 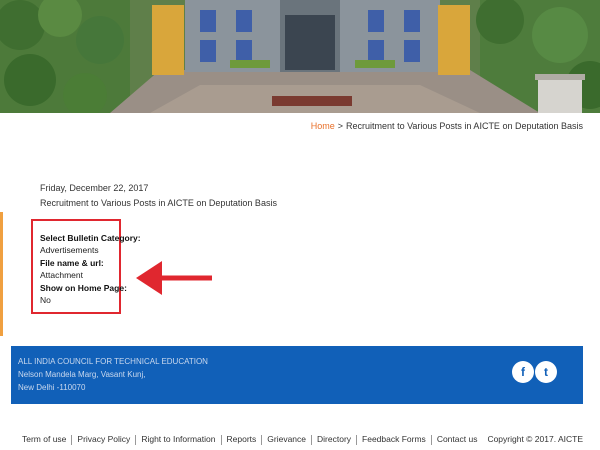 I want to click on home-page-value: No, so click(x=45, y=300).